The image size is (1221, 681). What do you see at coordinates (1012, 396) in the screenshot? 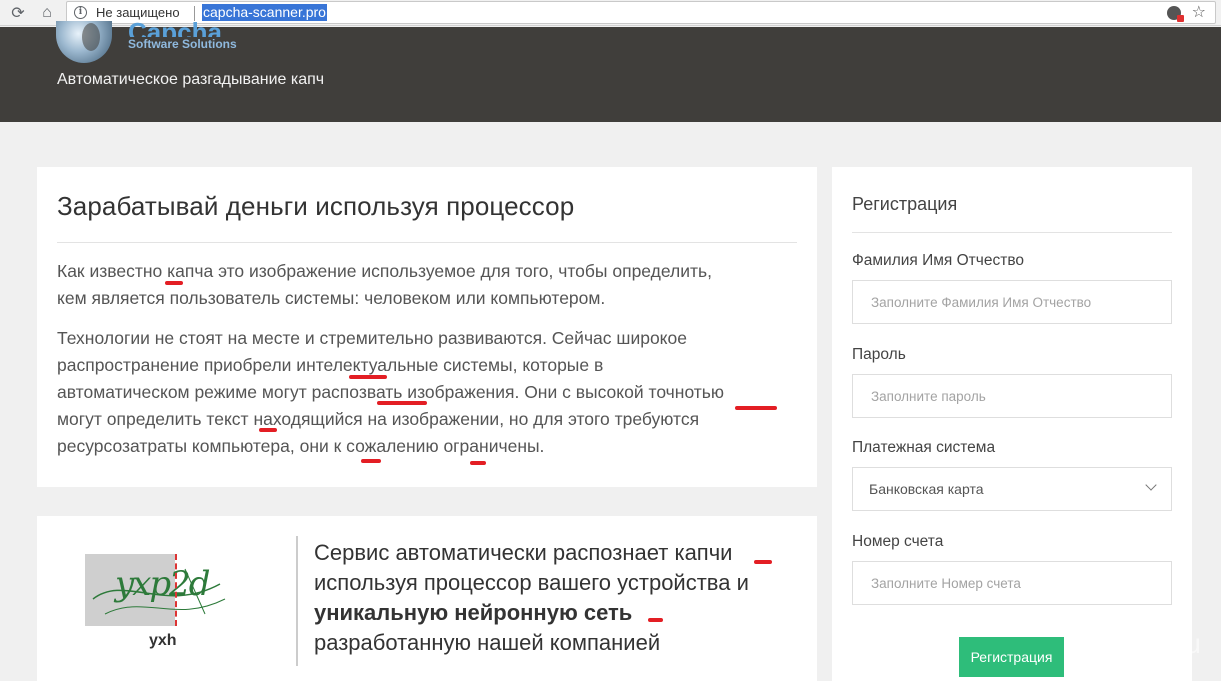
I see `password-input` at bounding box center [1012, 396].